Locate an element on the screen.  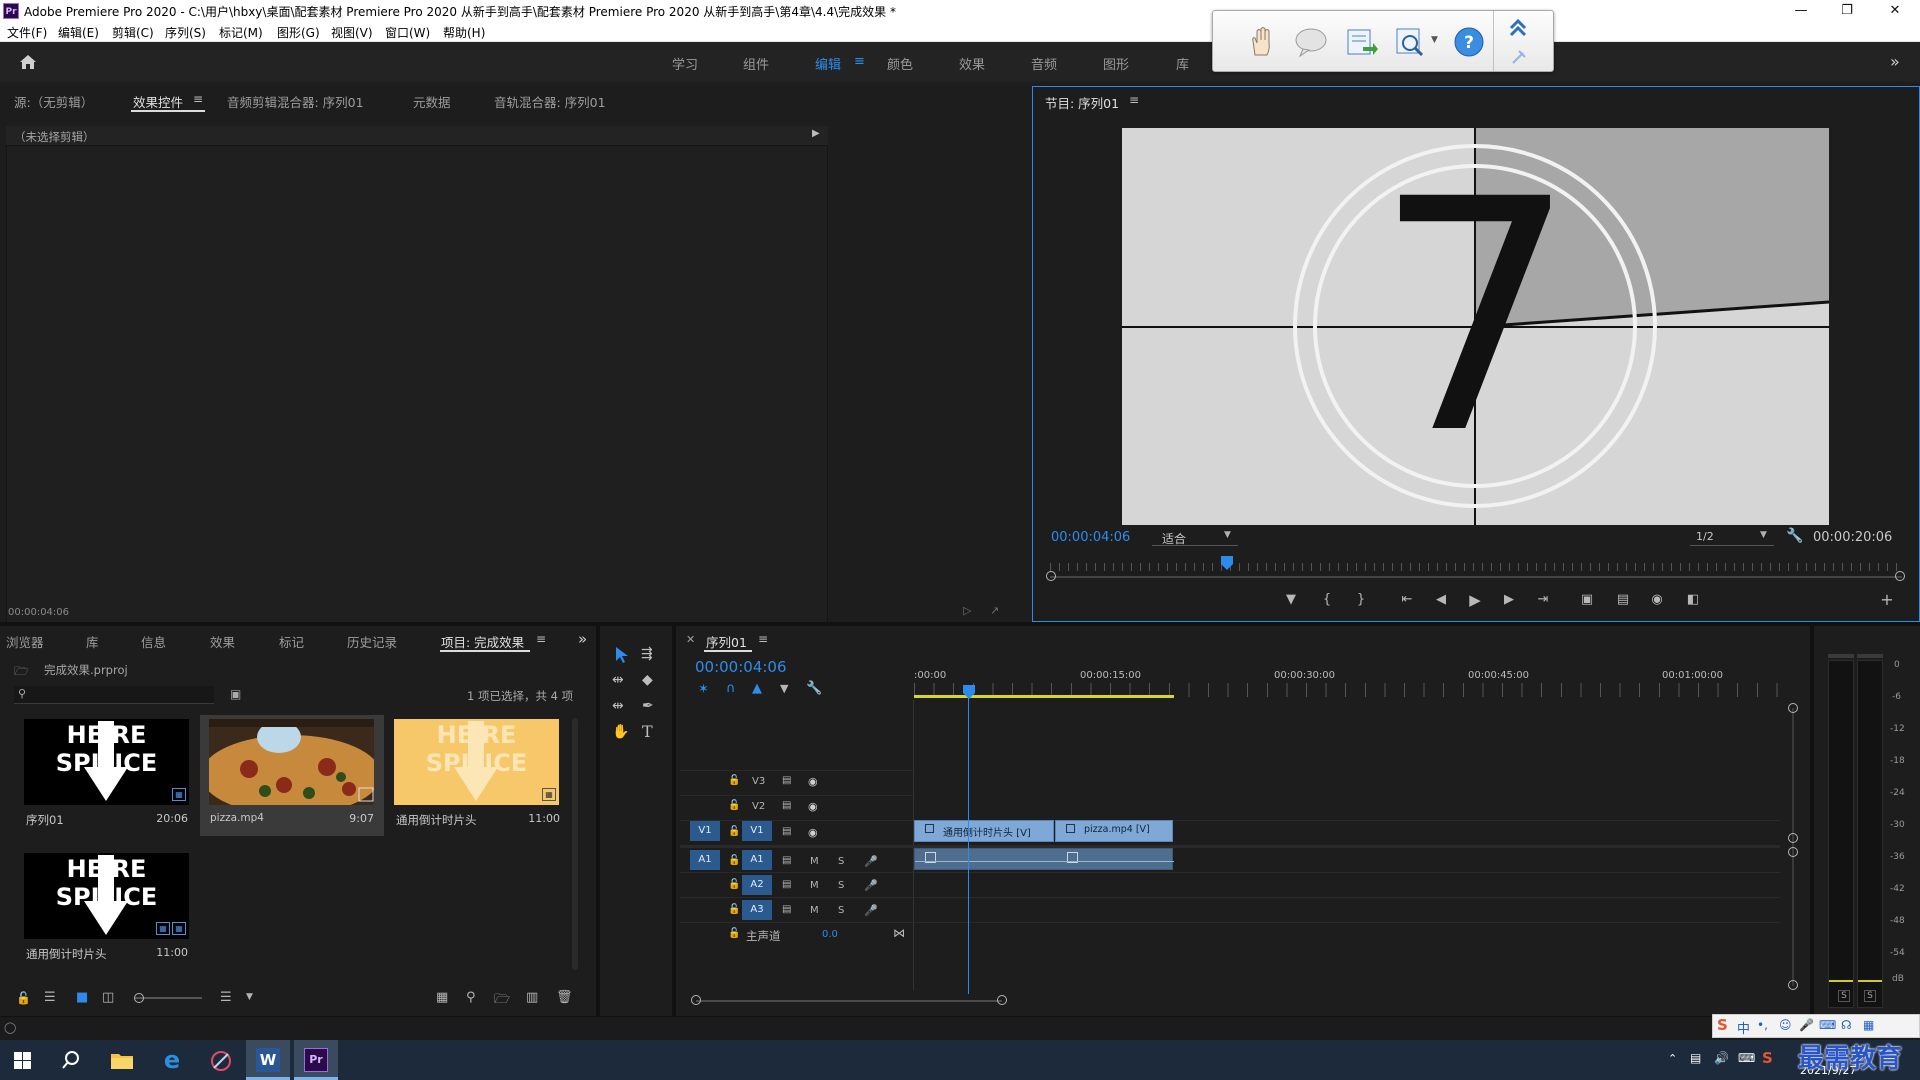
word-taskbar-item: W is located at coordinates (268, 1060).